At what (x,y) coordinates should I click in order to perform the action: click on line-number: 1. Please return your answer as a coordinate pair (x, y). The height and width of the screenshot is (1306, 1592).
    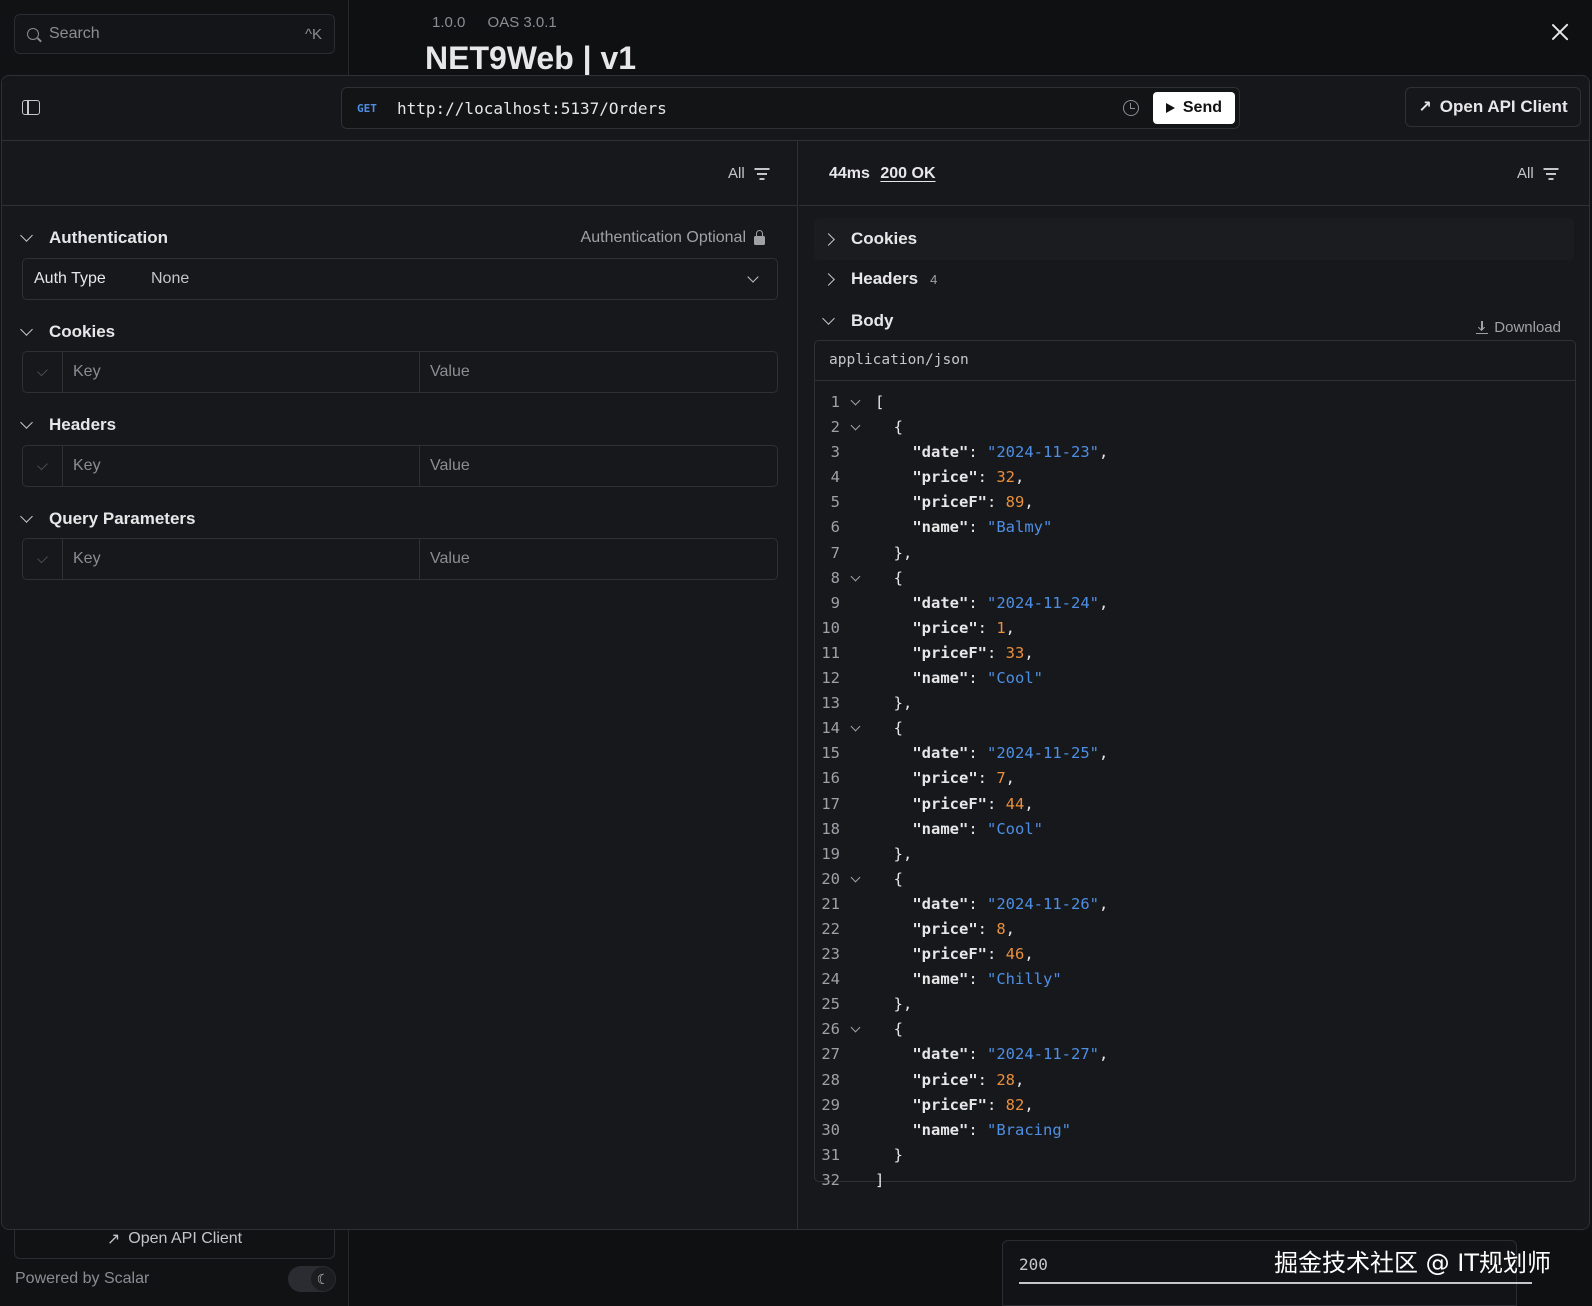
    Looking at the image, I should click on (835, 402).